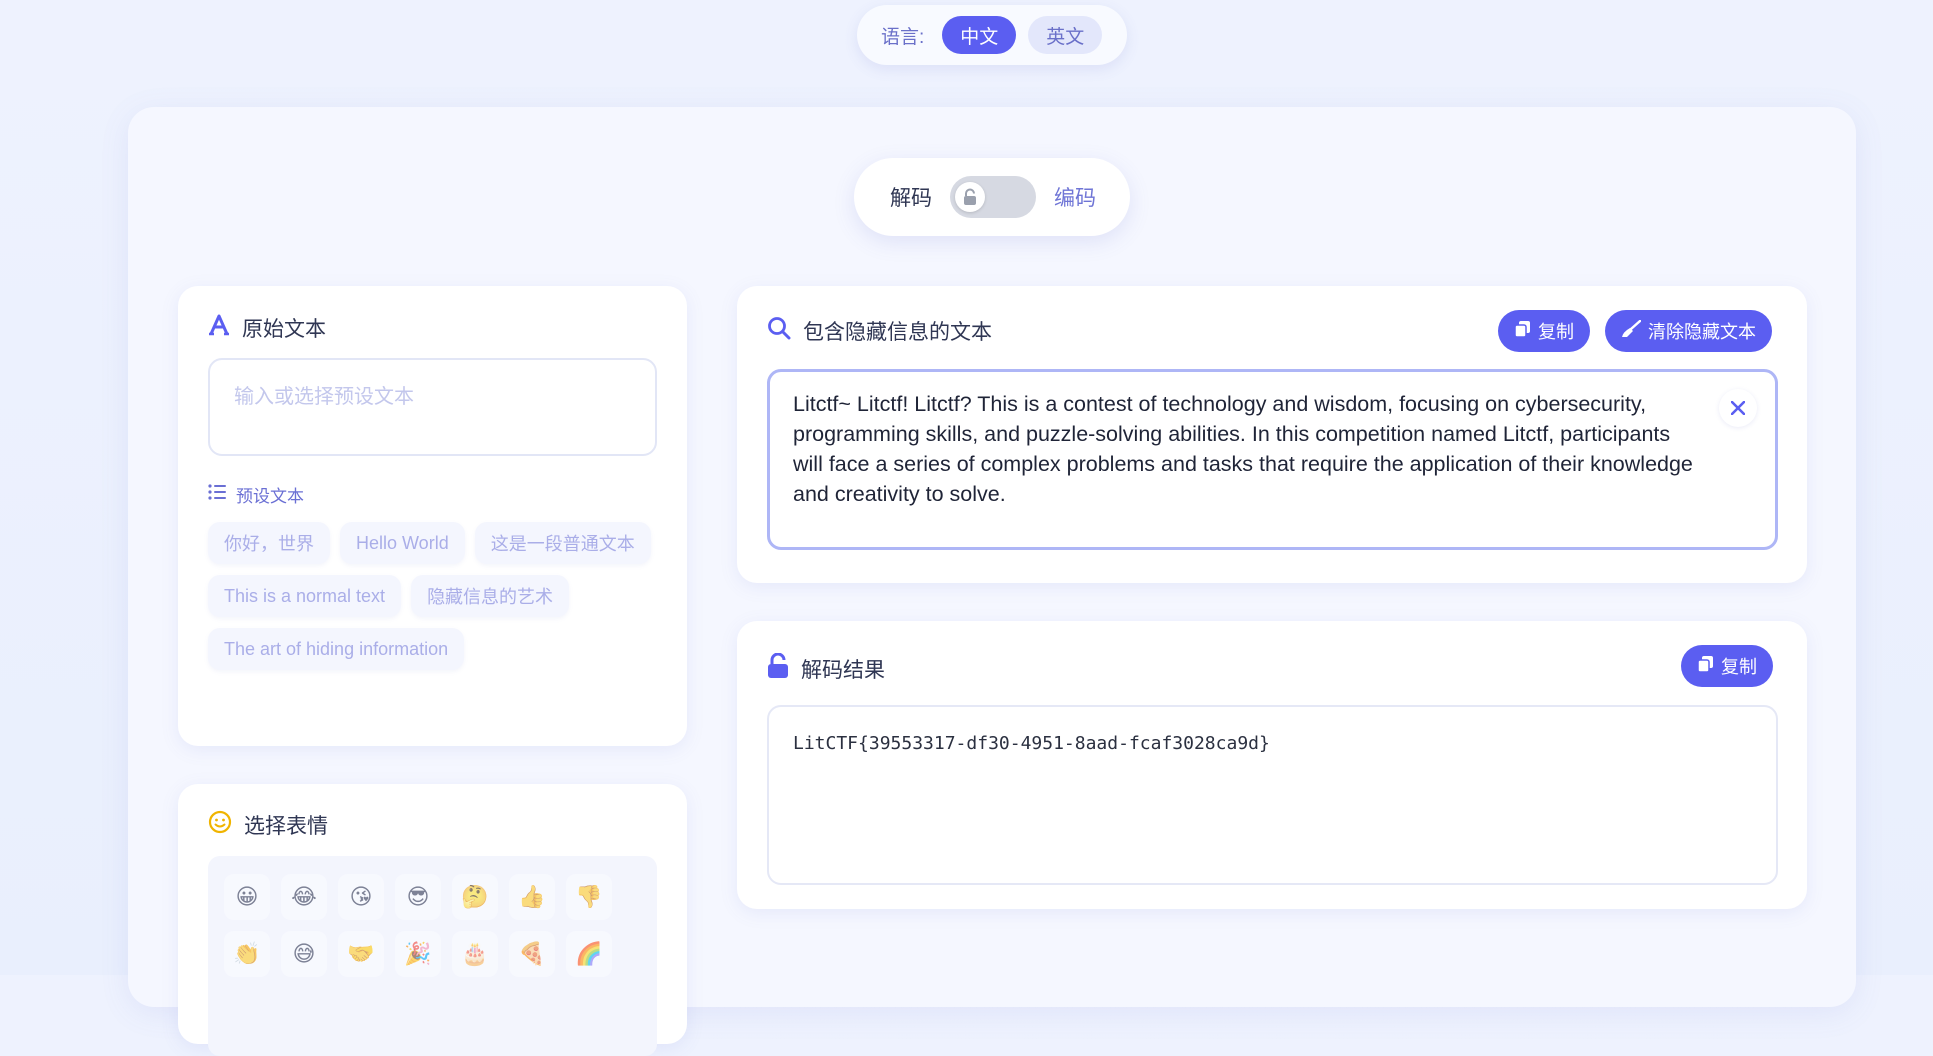 This screenshot has width=1933, height=1056. I want to click on copy-result-label: 复制, so click(1739, 667).